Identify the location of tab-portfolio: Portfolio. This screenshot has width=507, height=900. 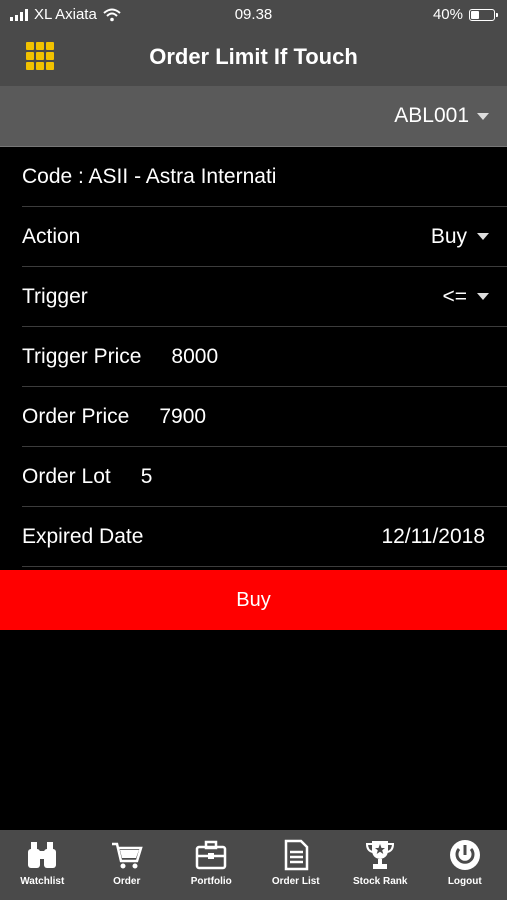
(211, 865).